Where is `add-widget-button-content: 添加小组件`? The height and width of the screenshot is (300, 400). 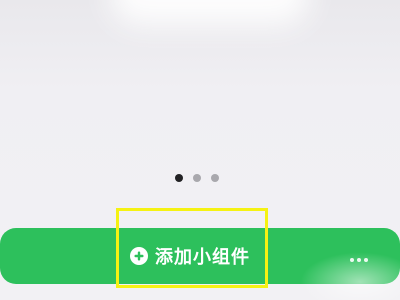 add-widget-button-content: 添加小组件 is located at coordinates (190, 256).